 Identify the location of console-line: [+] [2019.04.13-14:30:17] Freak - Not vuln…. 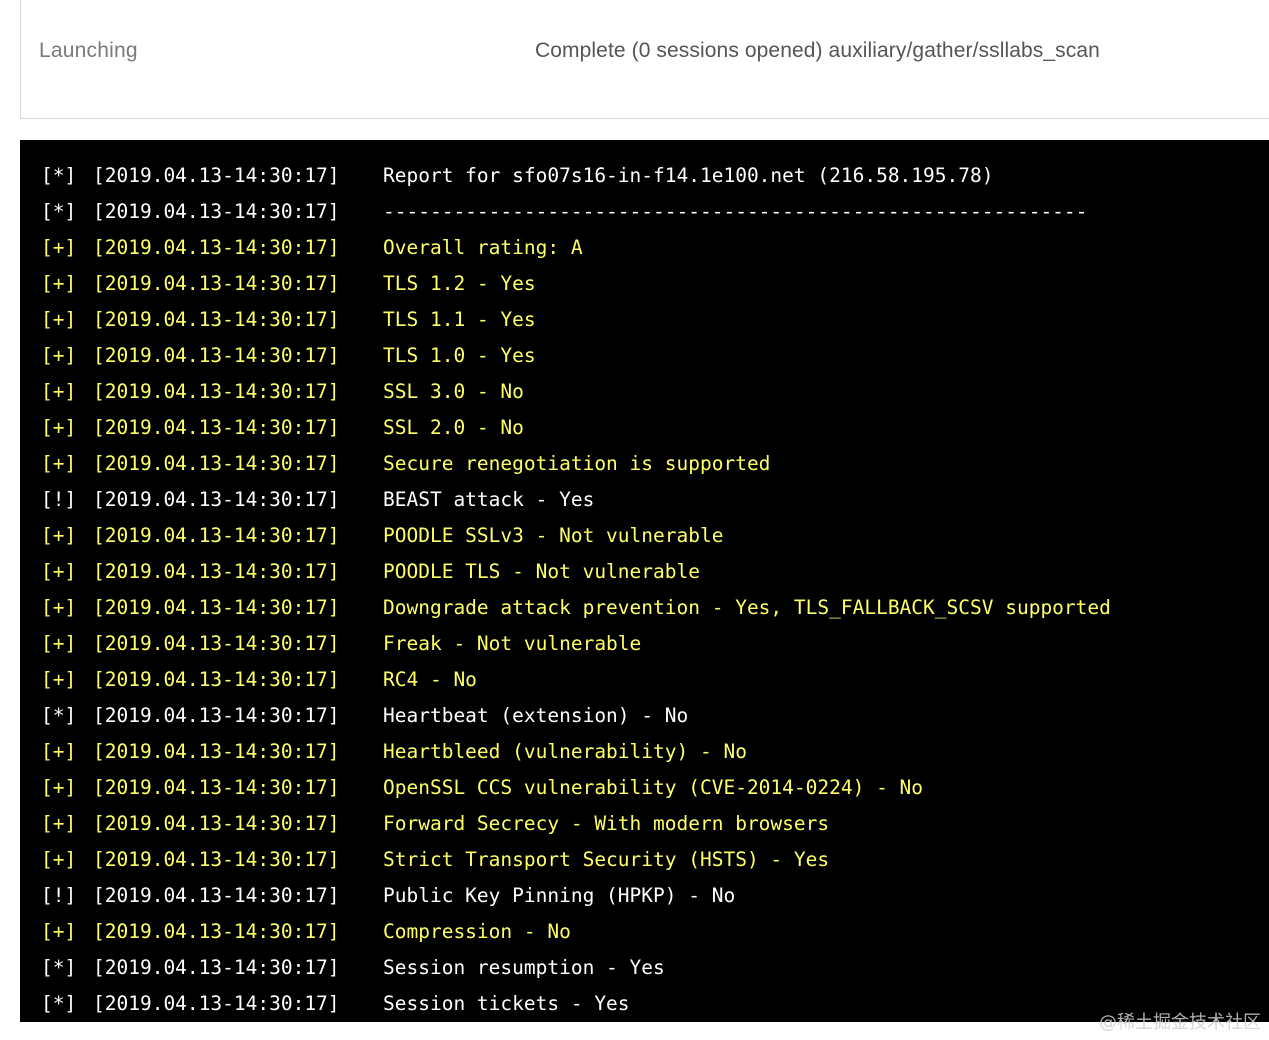
(644, 644).